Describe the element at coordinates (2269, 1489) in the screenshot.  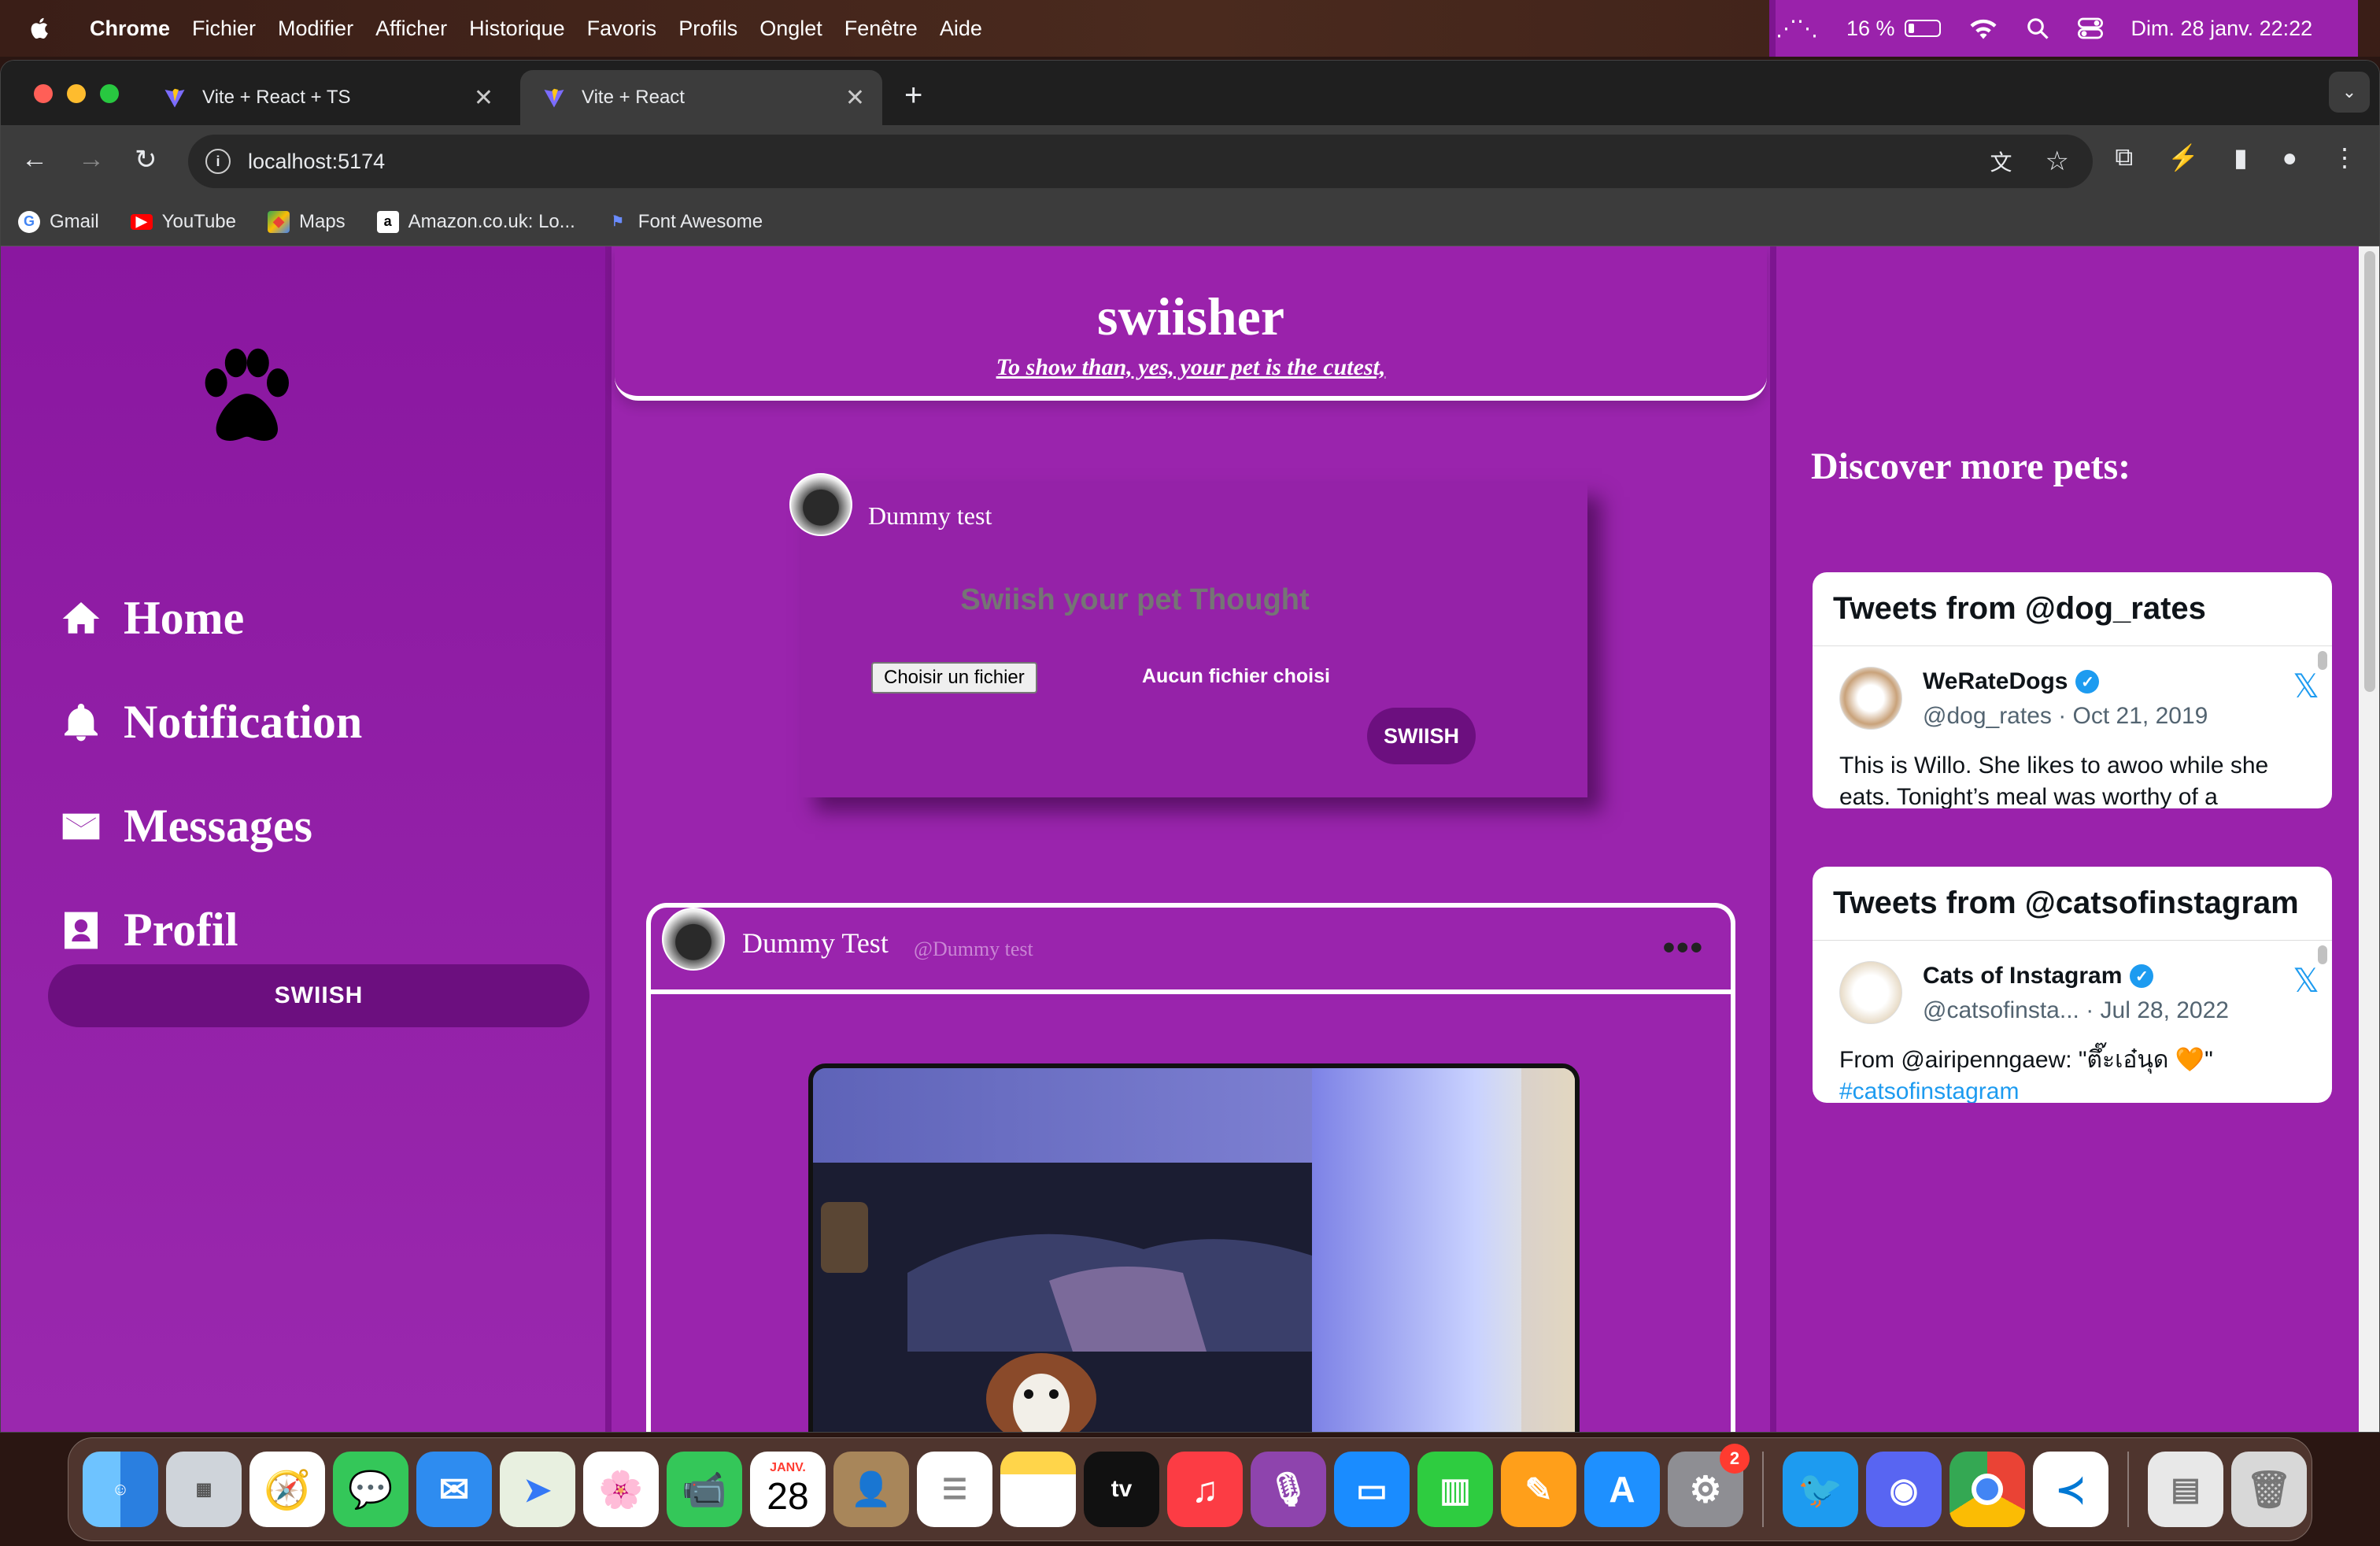
I see `trash-icon: 🗑` at that location.